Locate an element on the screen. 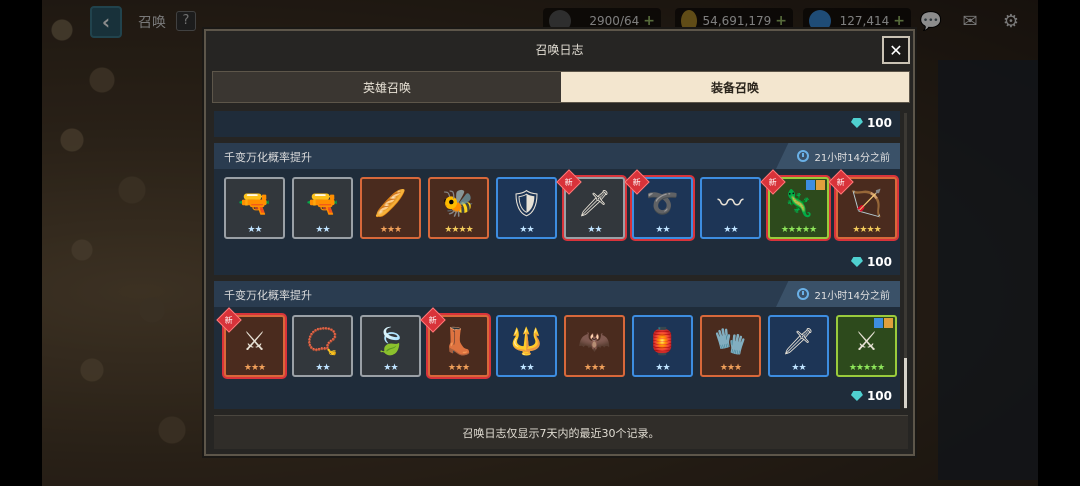  item-slot: 👢 ★★★ 新 is located at coordinates (454, 342).